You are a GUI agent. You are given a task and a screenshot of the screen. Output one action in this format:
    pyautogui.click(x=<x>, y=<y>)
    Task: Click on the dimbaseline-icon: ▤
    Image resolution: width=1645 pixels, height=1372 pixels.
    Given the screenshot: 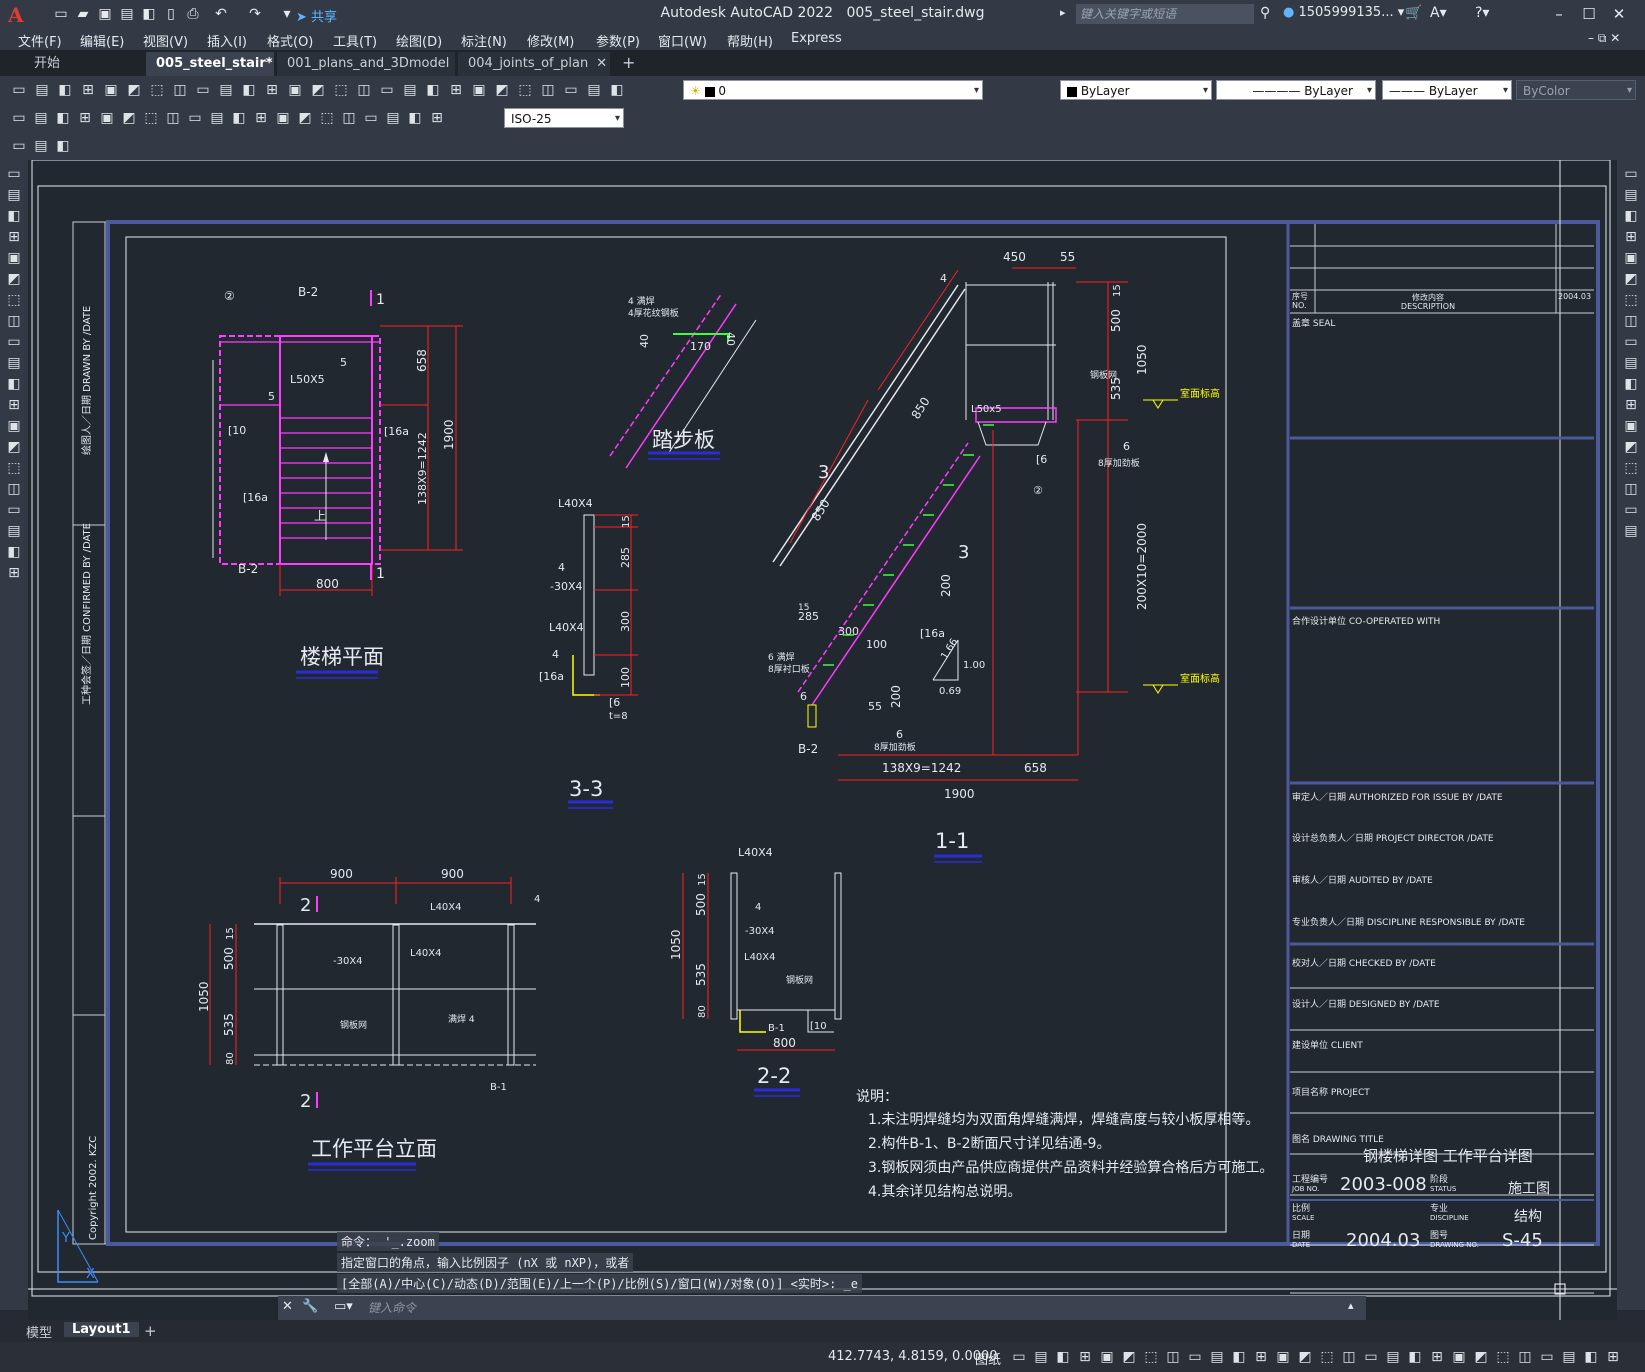 What is the action you would take?
    pyautogui.click(x=217, y=118)
    